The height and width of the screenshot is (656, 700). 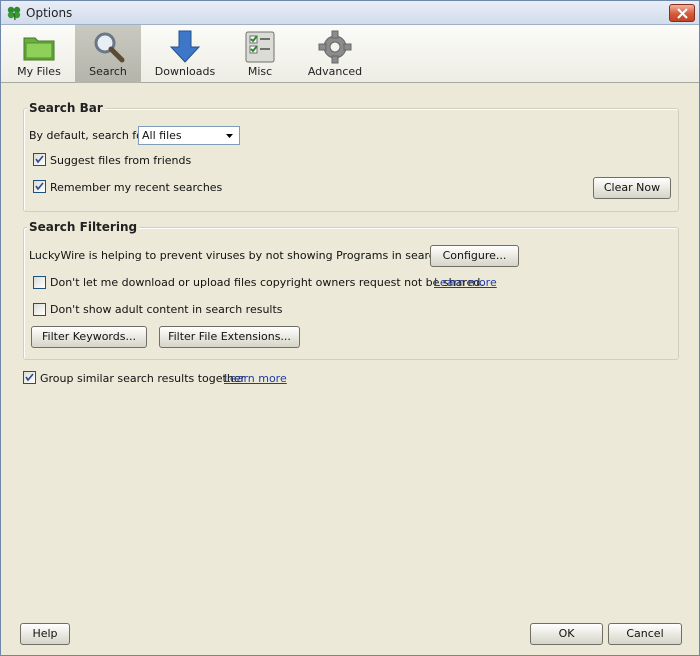 I want to click on close-icon, so click(x=682, y=13).